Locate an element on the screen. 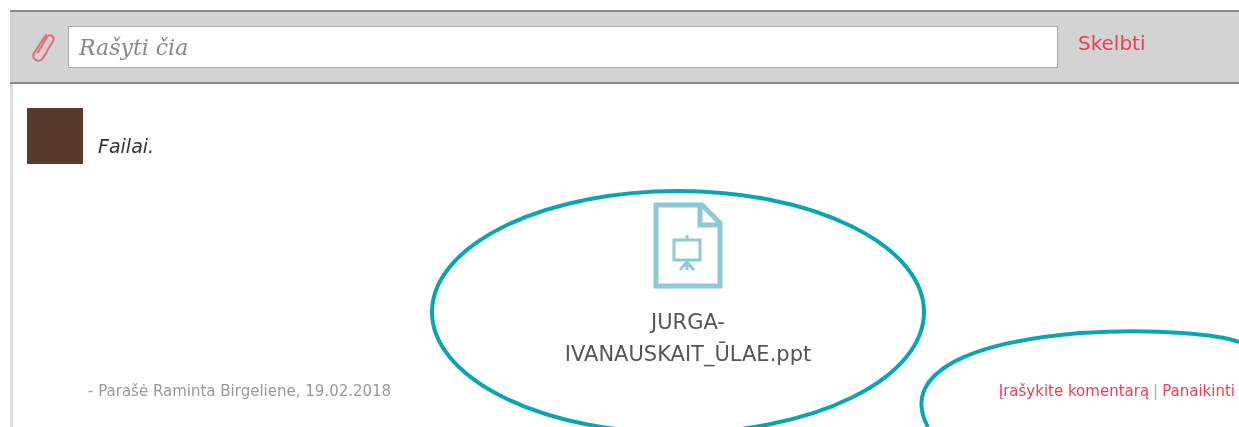 Image resolution: width=1239 pixels, height=427 pixels. action-link: Įrašykite komentarą is located at coordinates (1074, 391).